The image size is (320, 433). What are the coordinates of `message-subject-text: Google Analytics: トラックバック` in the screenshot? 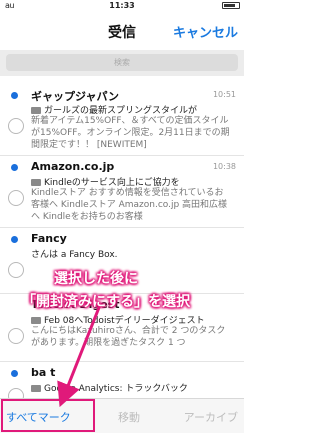 It's located at (116, 389).